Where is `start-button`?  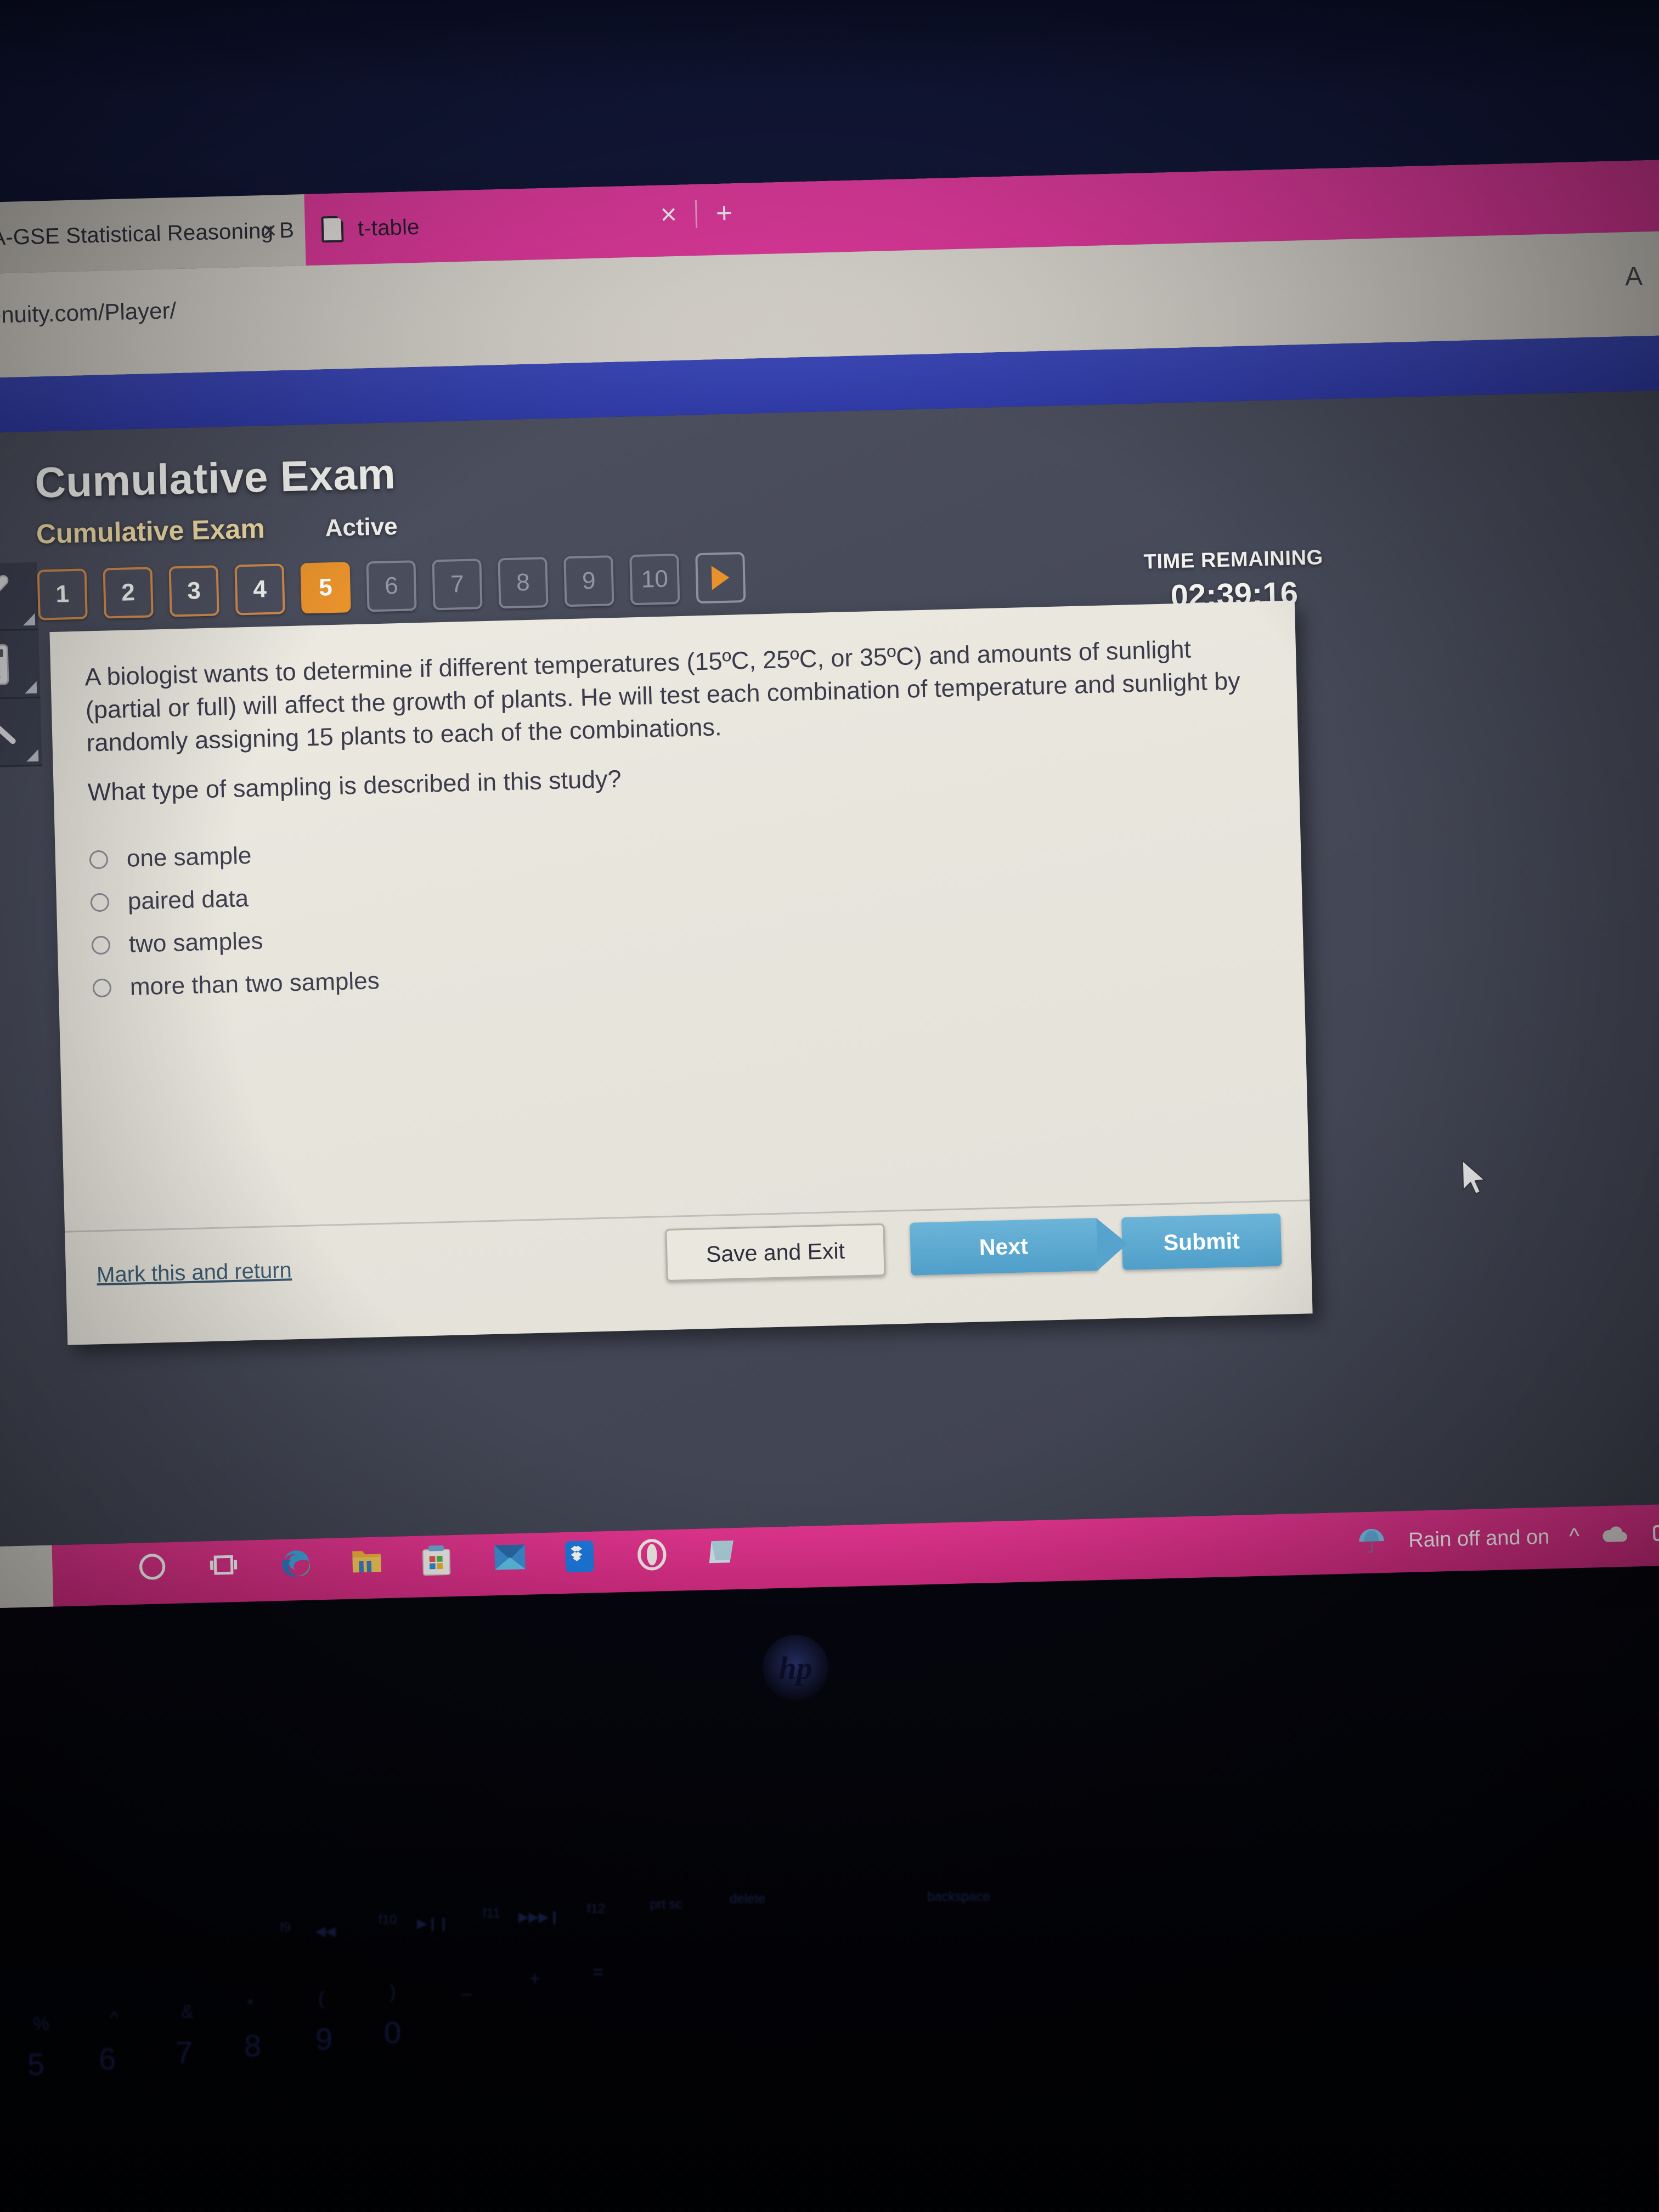
start-button is located at coordinates (27, 1577).